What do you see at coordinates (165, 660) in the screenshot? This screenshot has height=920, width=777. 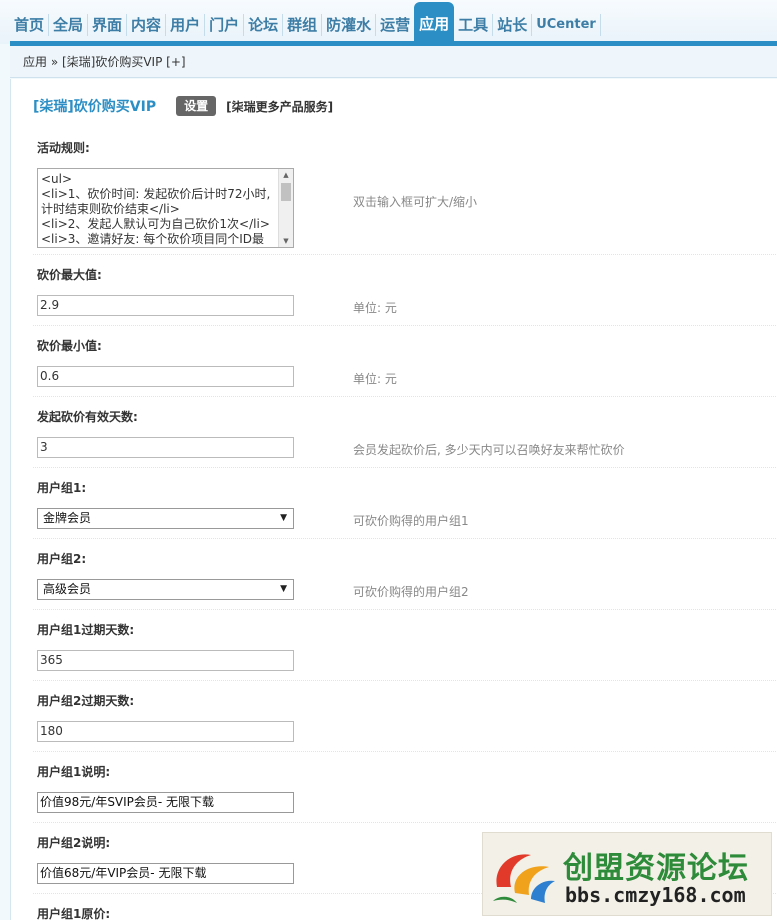 I see `group1-expire-input: 365` at bounding box center [165, 660].